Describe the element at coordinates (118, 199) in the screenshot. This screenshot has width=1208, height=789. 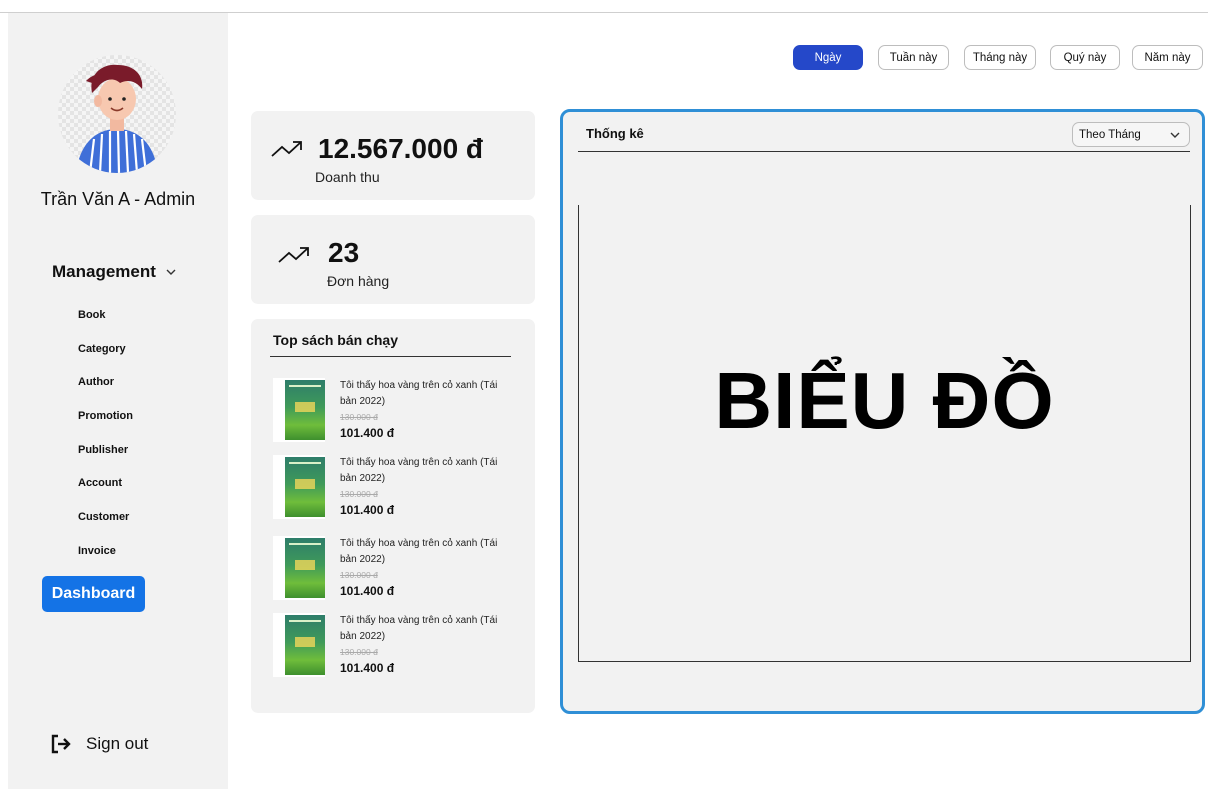
I see `user-name: Trần Văn A - Admin` at that location.